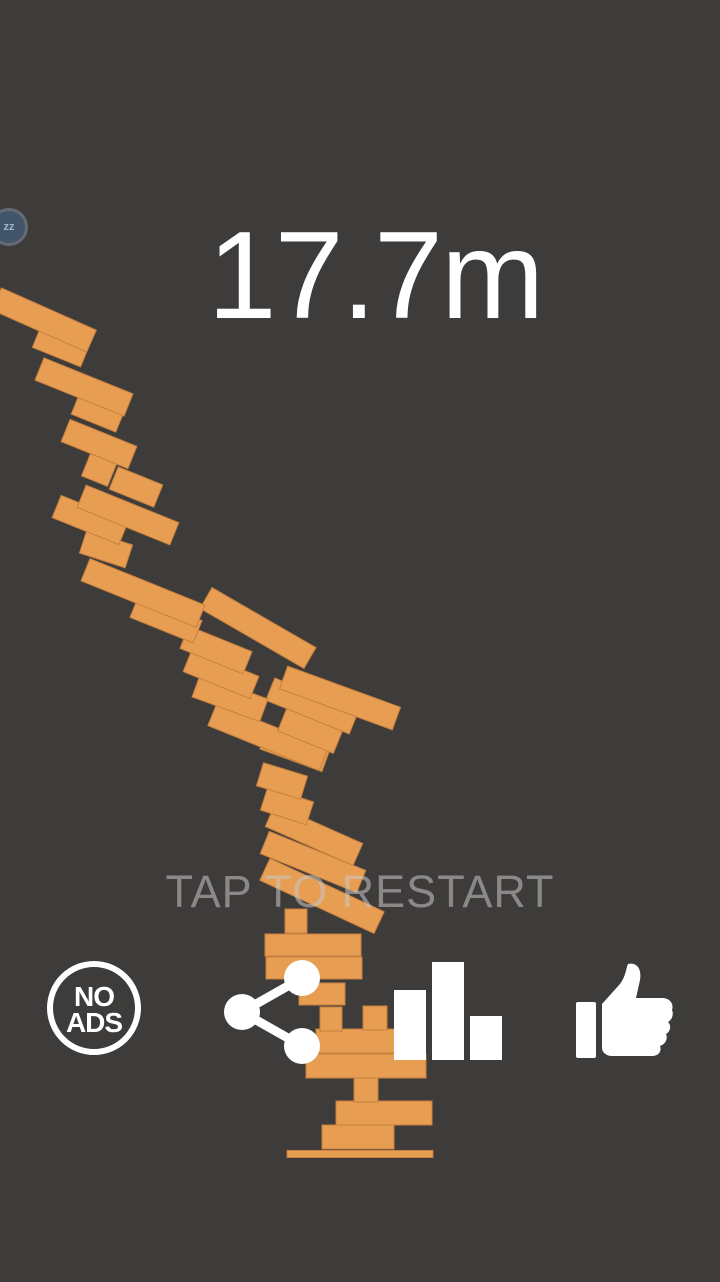  Describe the element at coordinates (360, 892) in the screenshot. I see `tap-to-restart-prompt: TAP TO RESTART` at that location.